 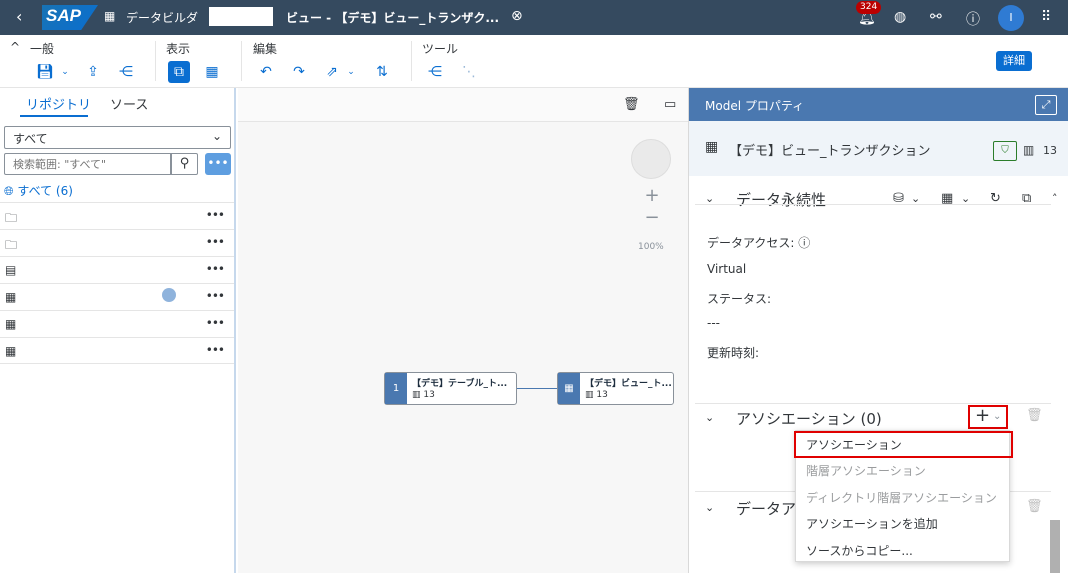 What do you see at coordinates (569, 388) in the screenshot?
I see `view-node-icon: ▦` at bounding box center [569, 388].